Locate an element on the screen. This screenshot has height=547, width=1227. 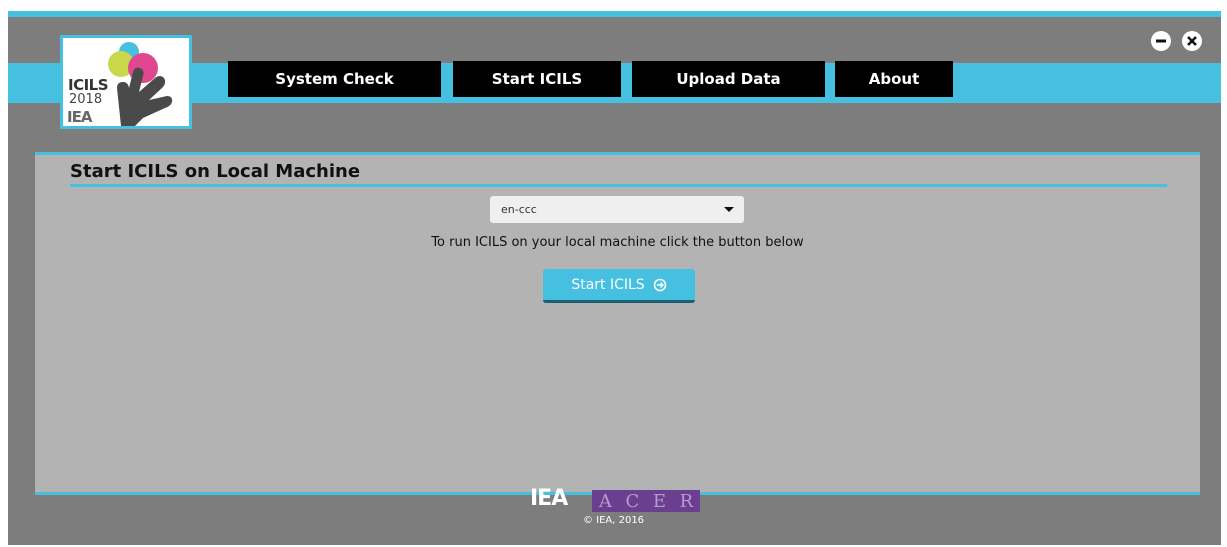
nav-system-check: System Check is located at coordinates (334, 79).